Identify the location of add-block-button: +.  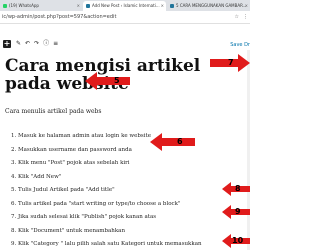
(7, 44).